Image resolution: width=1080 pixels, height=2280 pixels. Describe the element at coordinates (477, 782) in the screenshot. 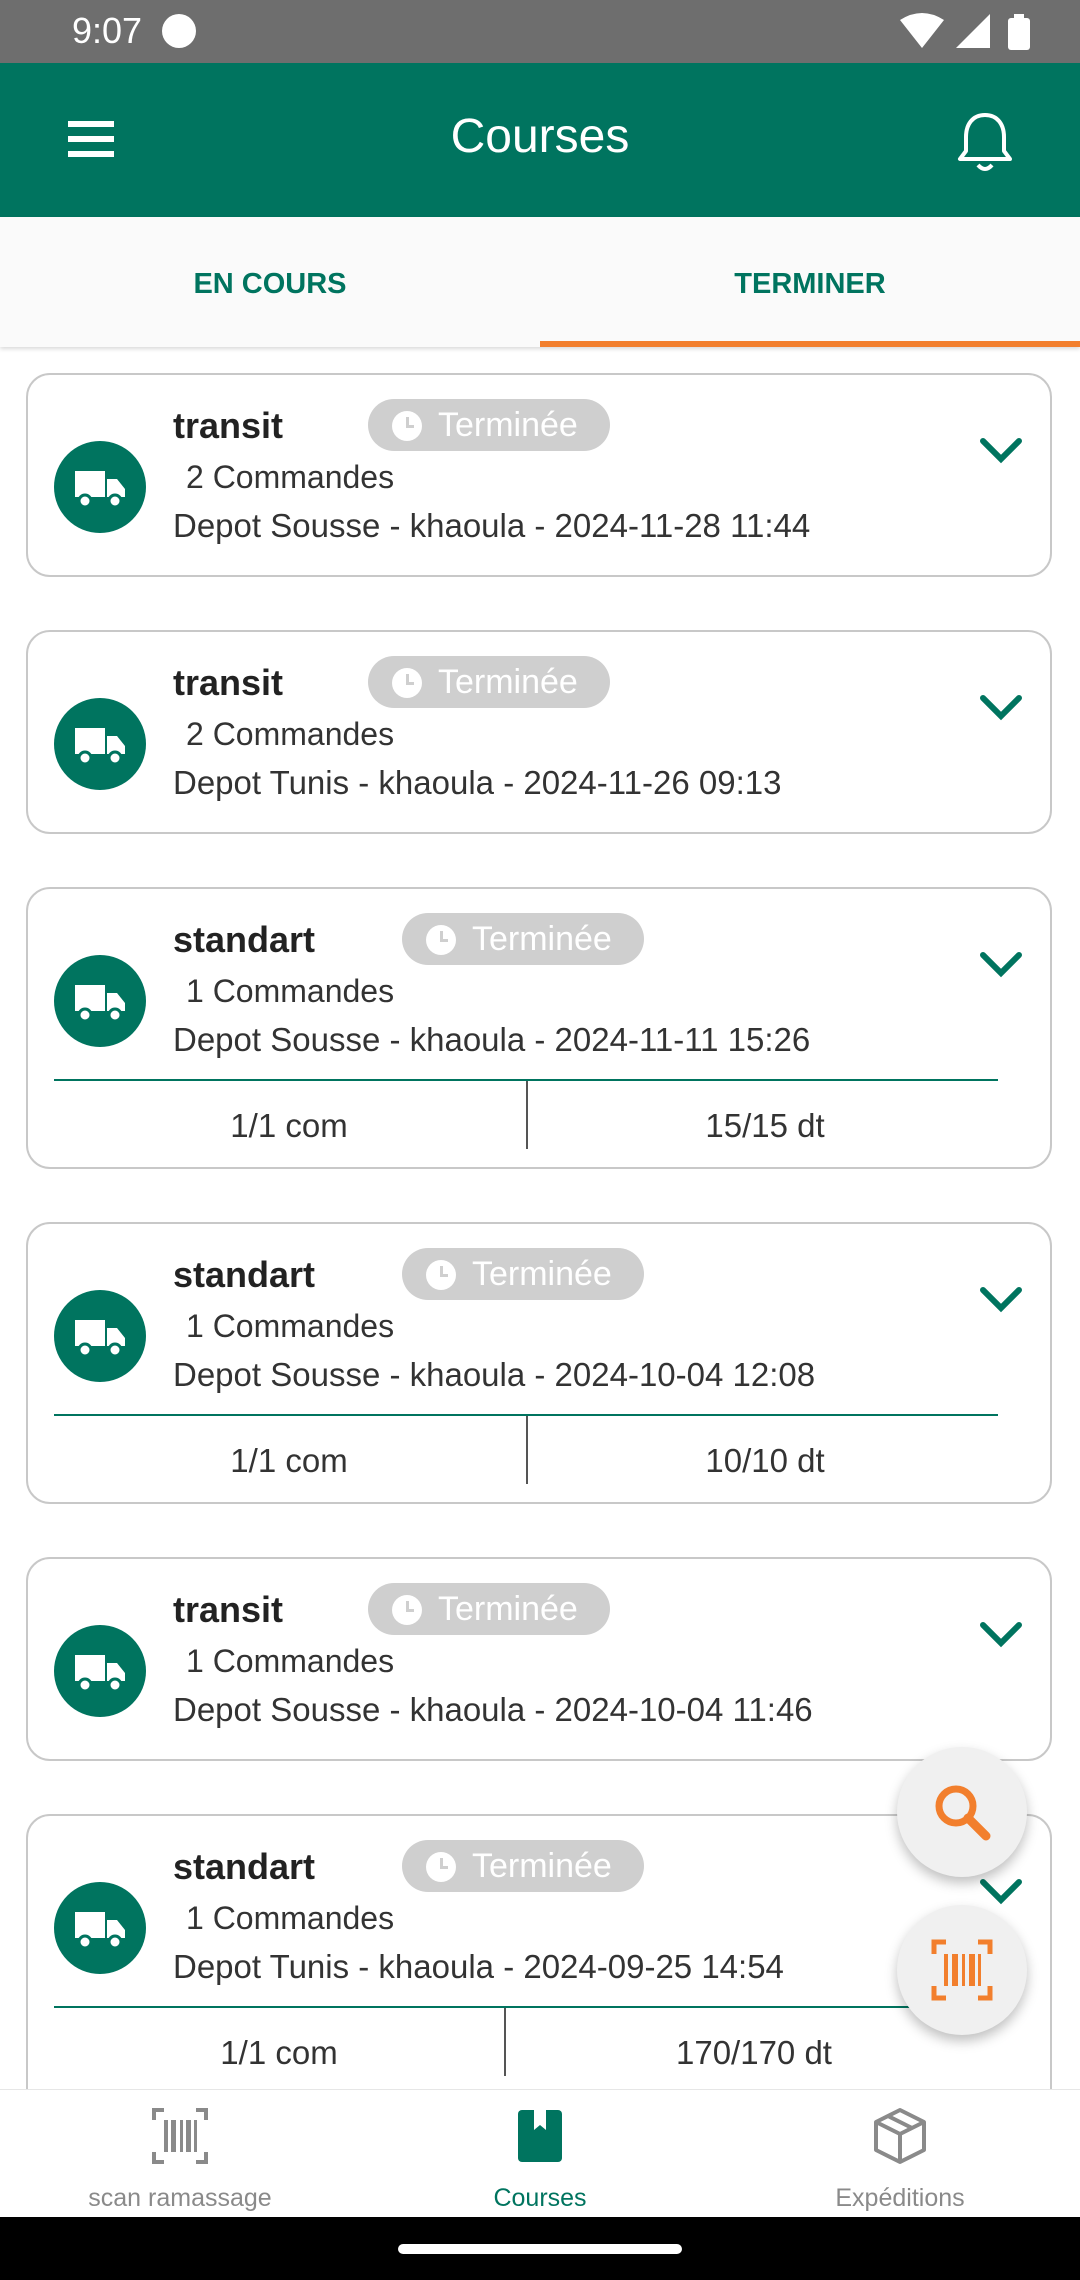

I see `course-info: Depot Tunis - khaoula - 2024-11-26 09:13` at that location.